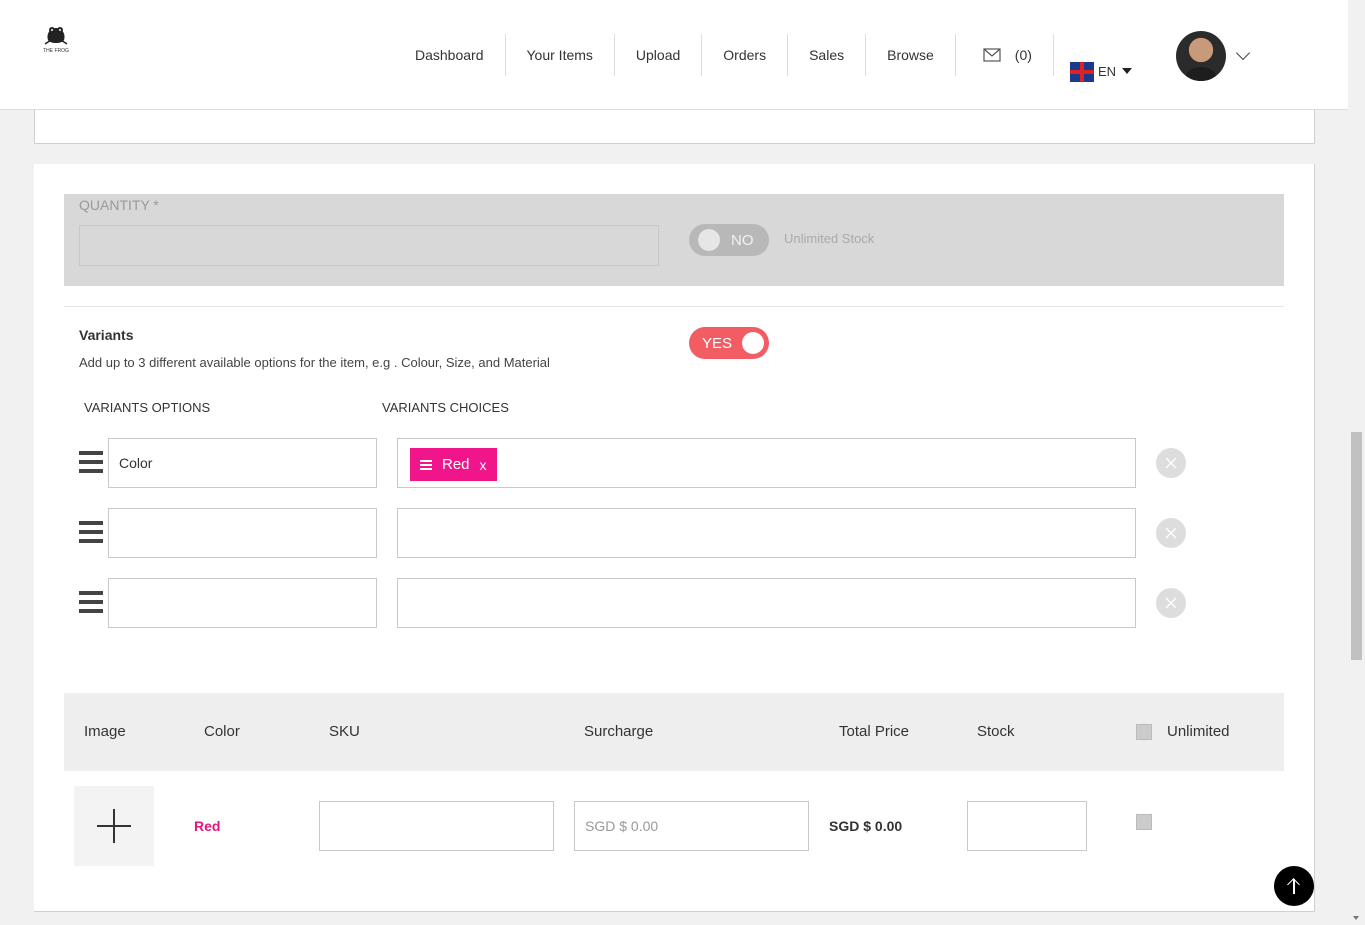 The height and width of the screenshot is (925, 1365). I want to click on quantity-label: QUANTITY *, so click(119, 205).